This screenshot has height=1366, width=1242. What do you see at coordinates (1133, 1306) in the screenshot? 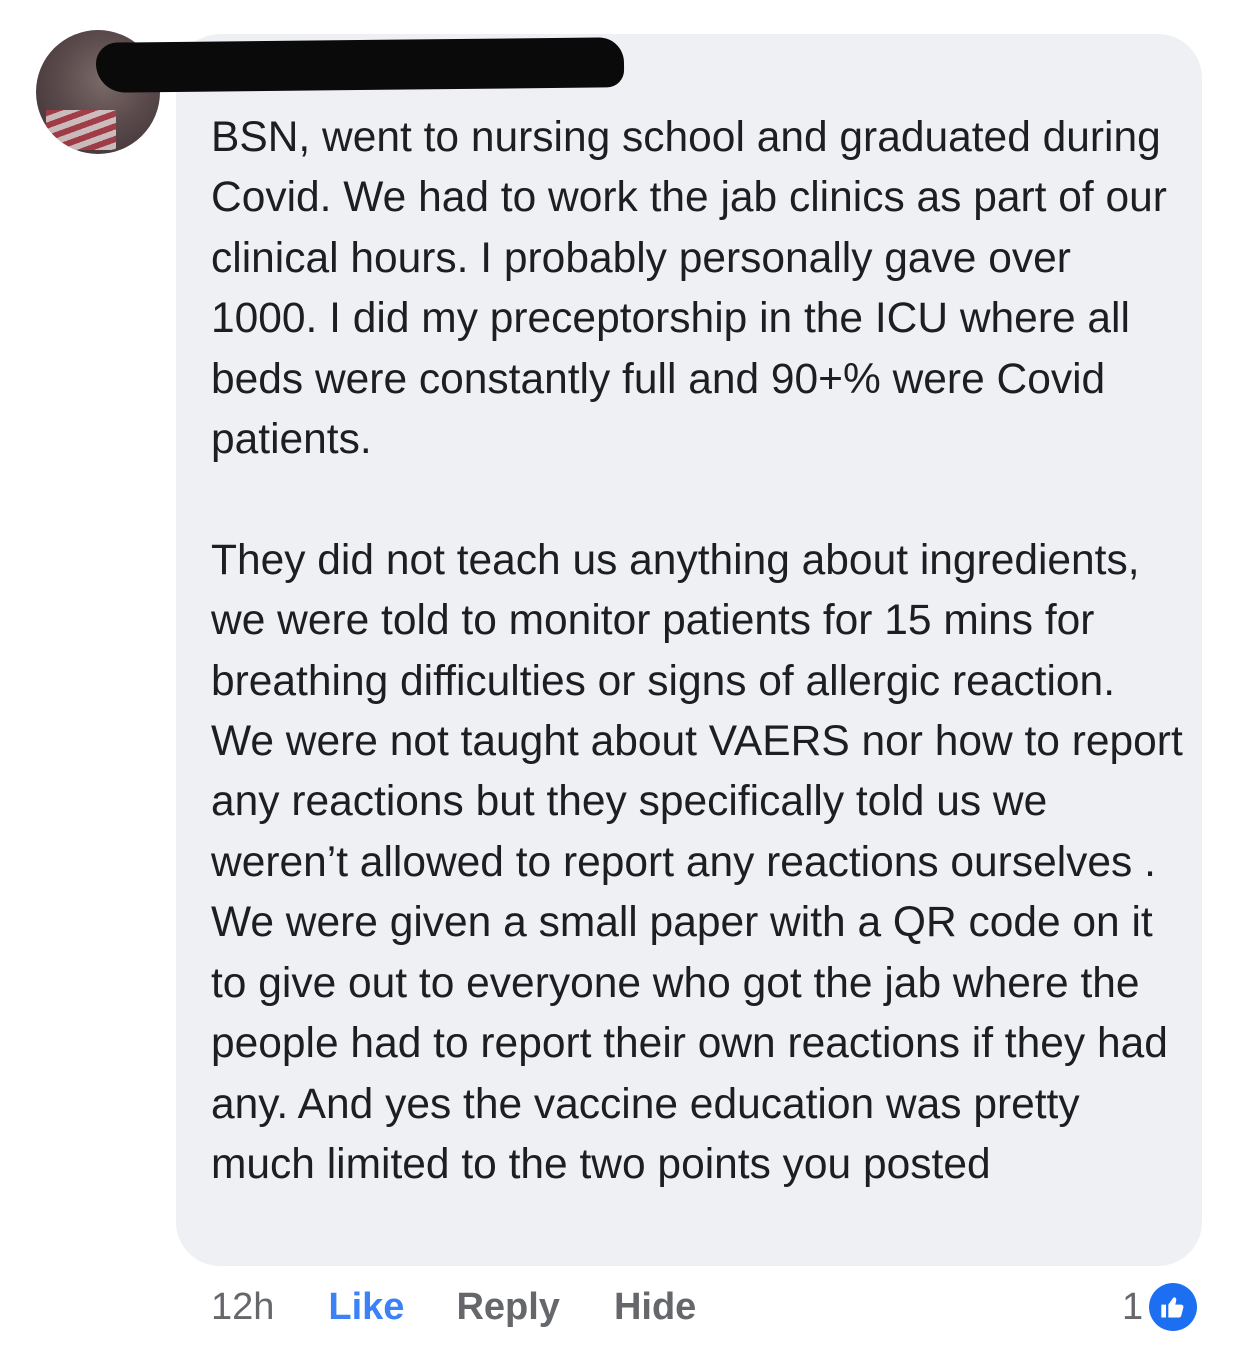
I see `reaction-count: 1` at bounding box center [1133, 1306].